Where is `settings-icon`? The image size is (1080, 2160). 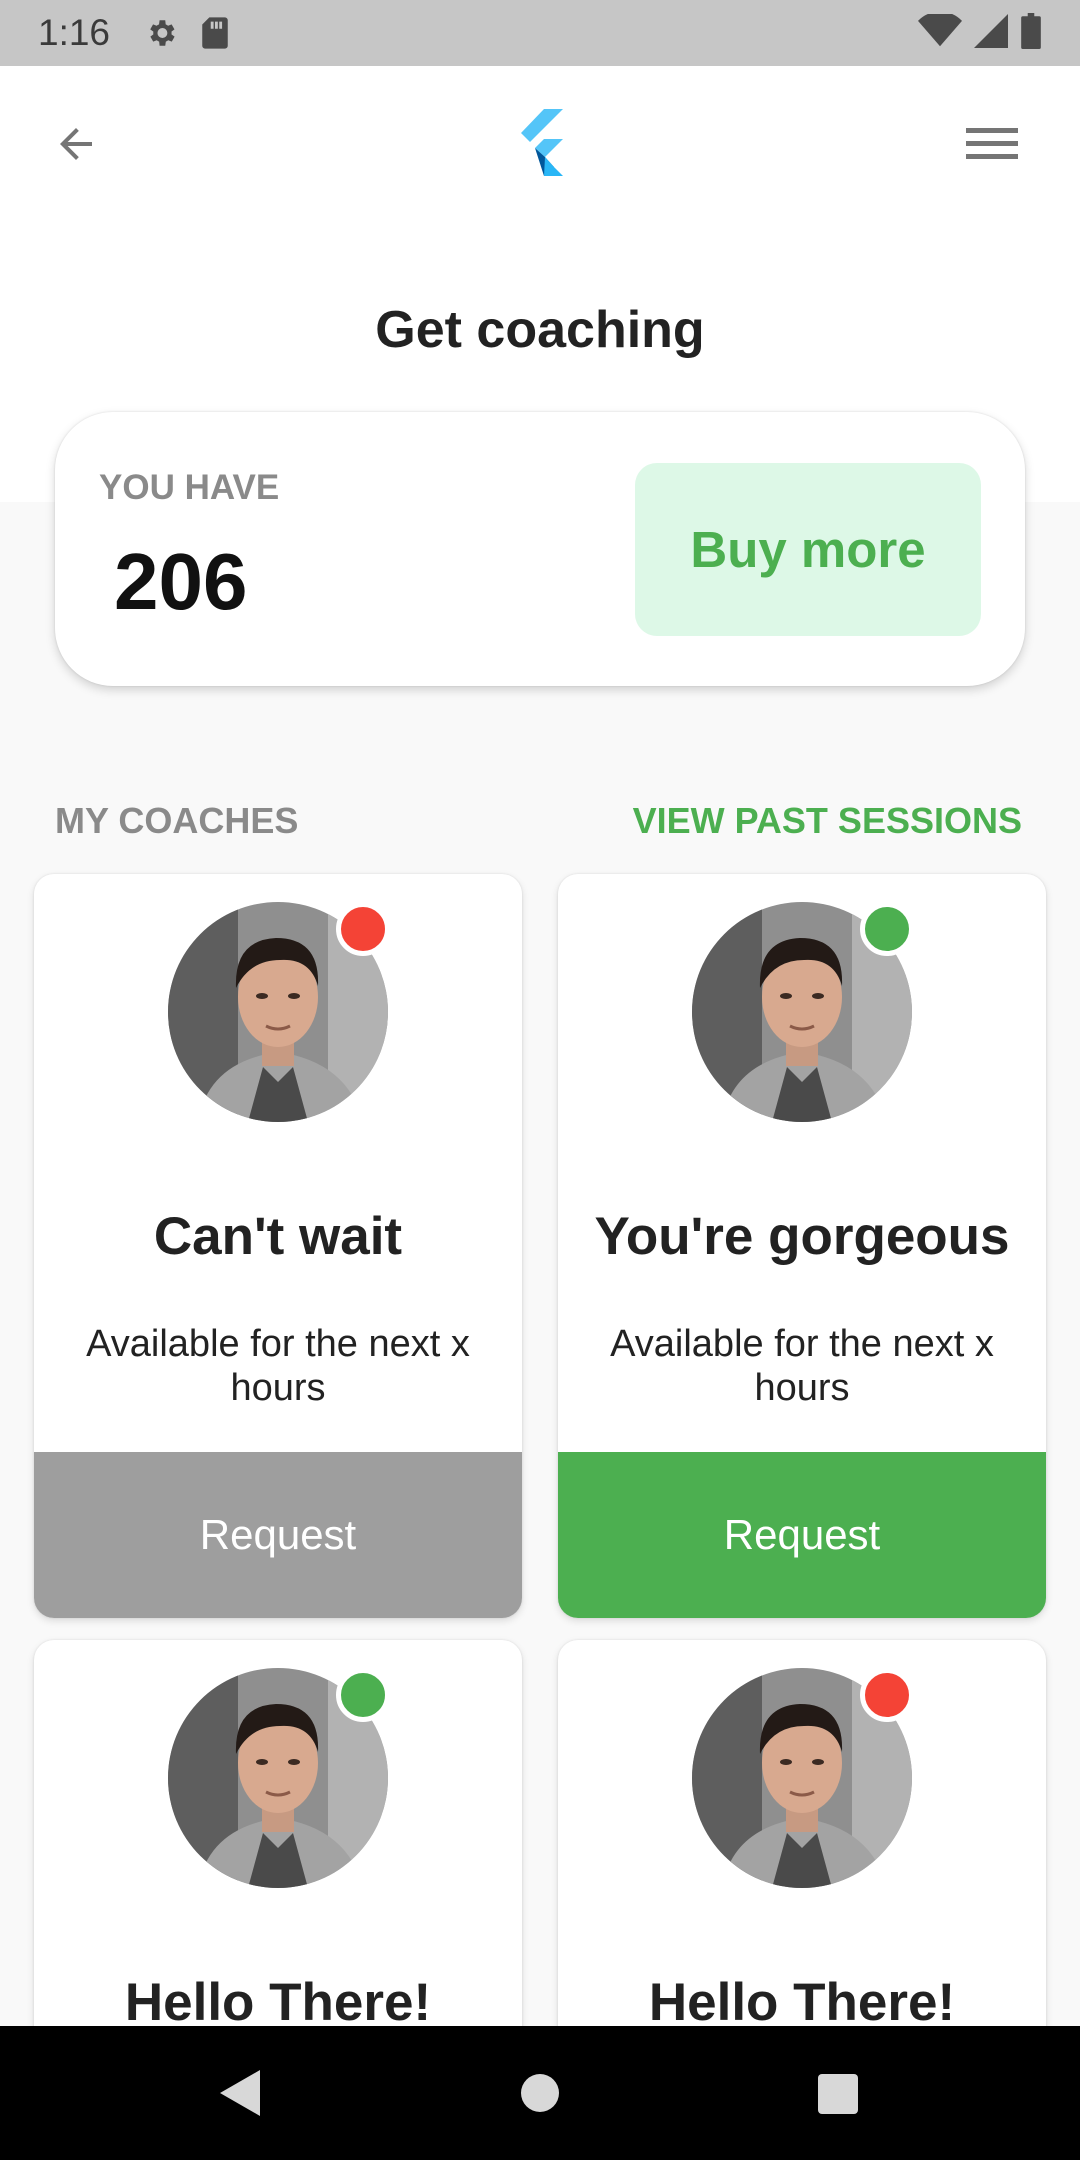 settings-icon is located at coordinates (161, 33).